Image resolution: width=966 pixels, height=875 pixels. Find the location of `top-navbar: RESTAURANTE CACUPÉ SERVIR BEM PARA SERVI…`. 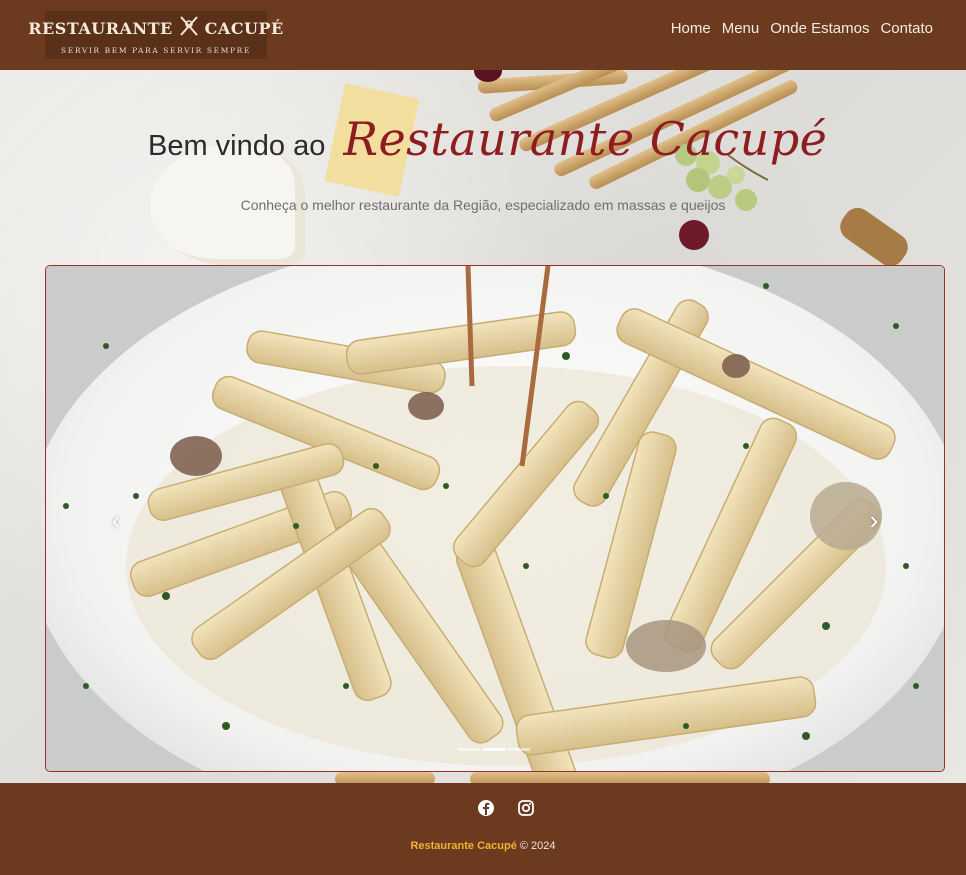

top-navbar: RESTAURANTE CACUPÉ SERVIR BEM PARA SERVI… is located at coordinates (483, 35).